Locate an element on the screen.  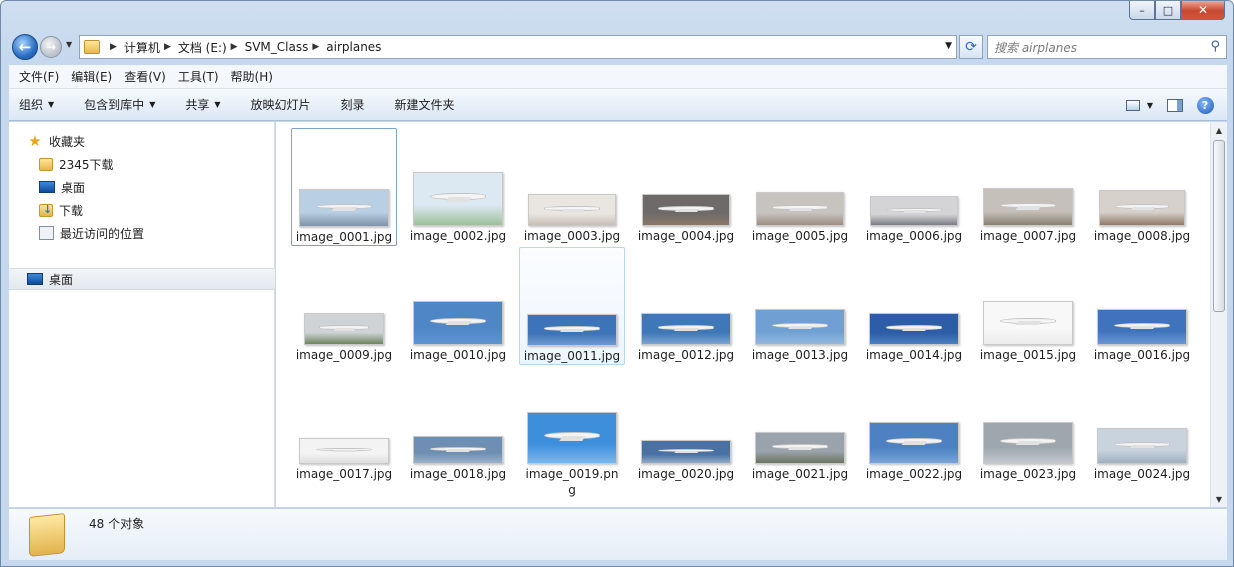
recent-pages-dropdown: ▼ is located at coordinates (69, 44).